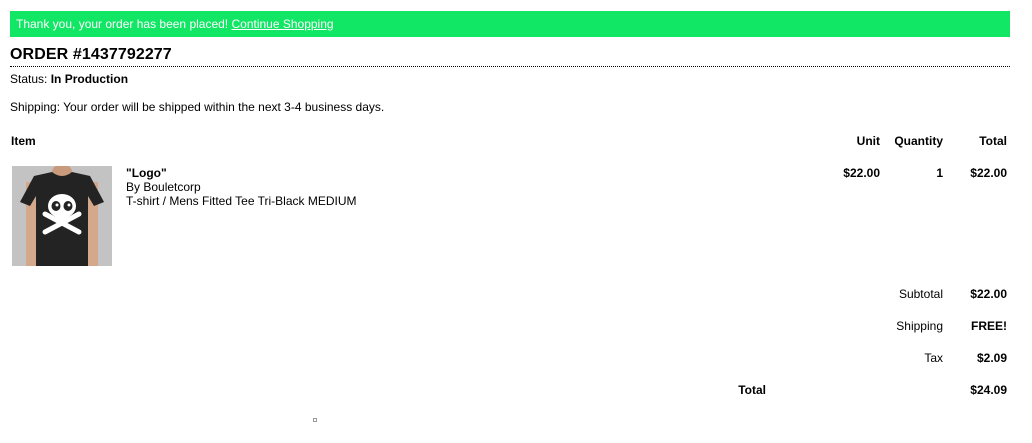  I want to click on shipping-label: Shipping, so click(919, 326).